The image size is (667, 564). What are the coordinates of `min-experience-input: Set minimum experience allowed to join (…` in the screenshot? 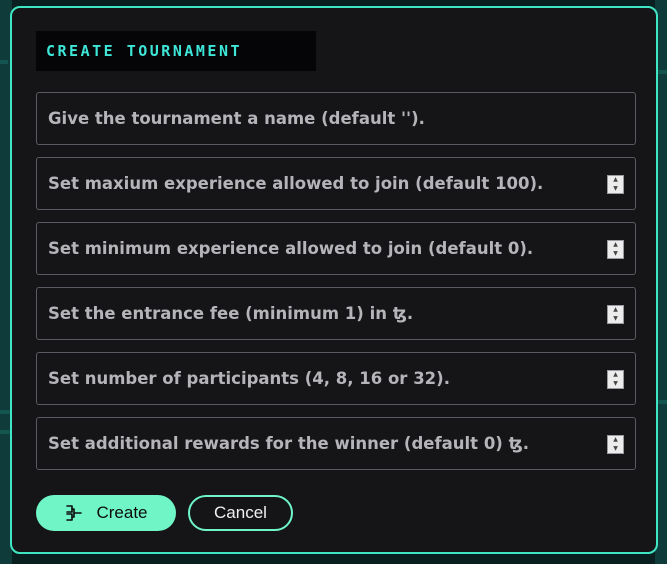 It's located at (336, 248).